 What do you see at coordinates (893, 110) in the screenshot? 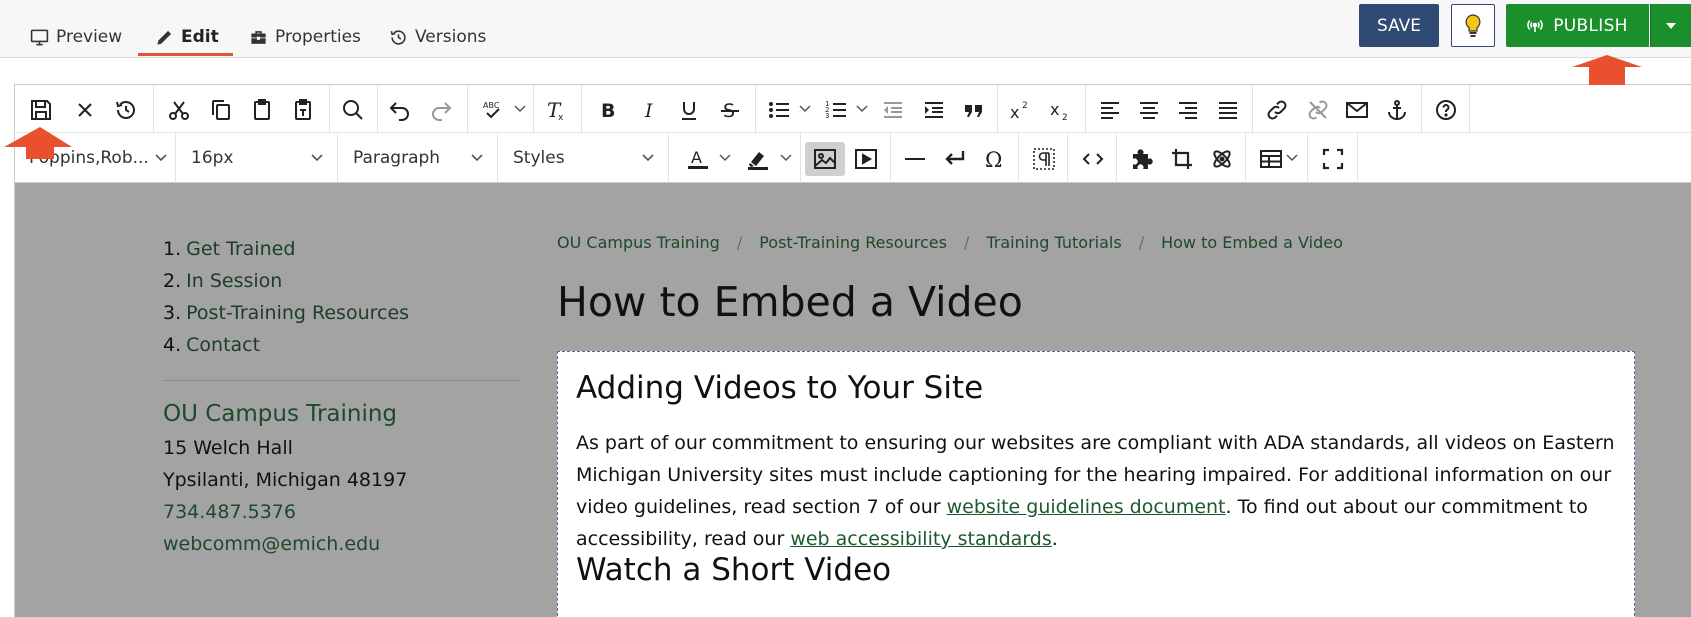
I see `outdent-button` at bounding box center [893, 110].